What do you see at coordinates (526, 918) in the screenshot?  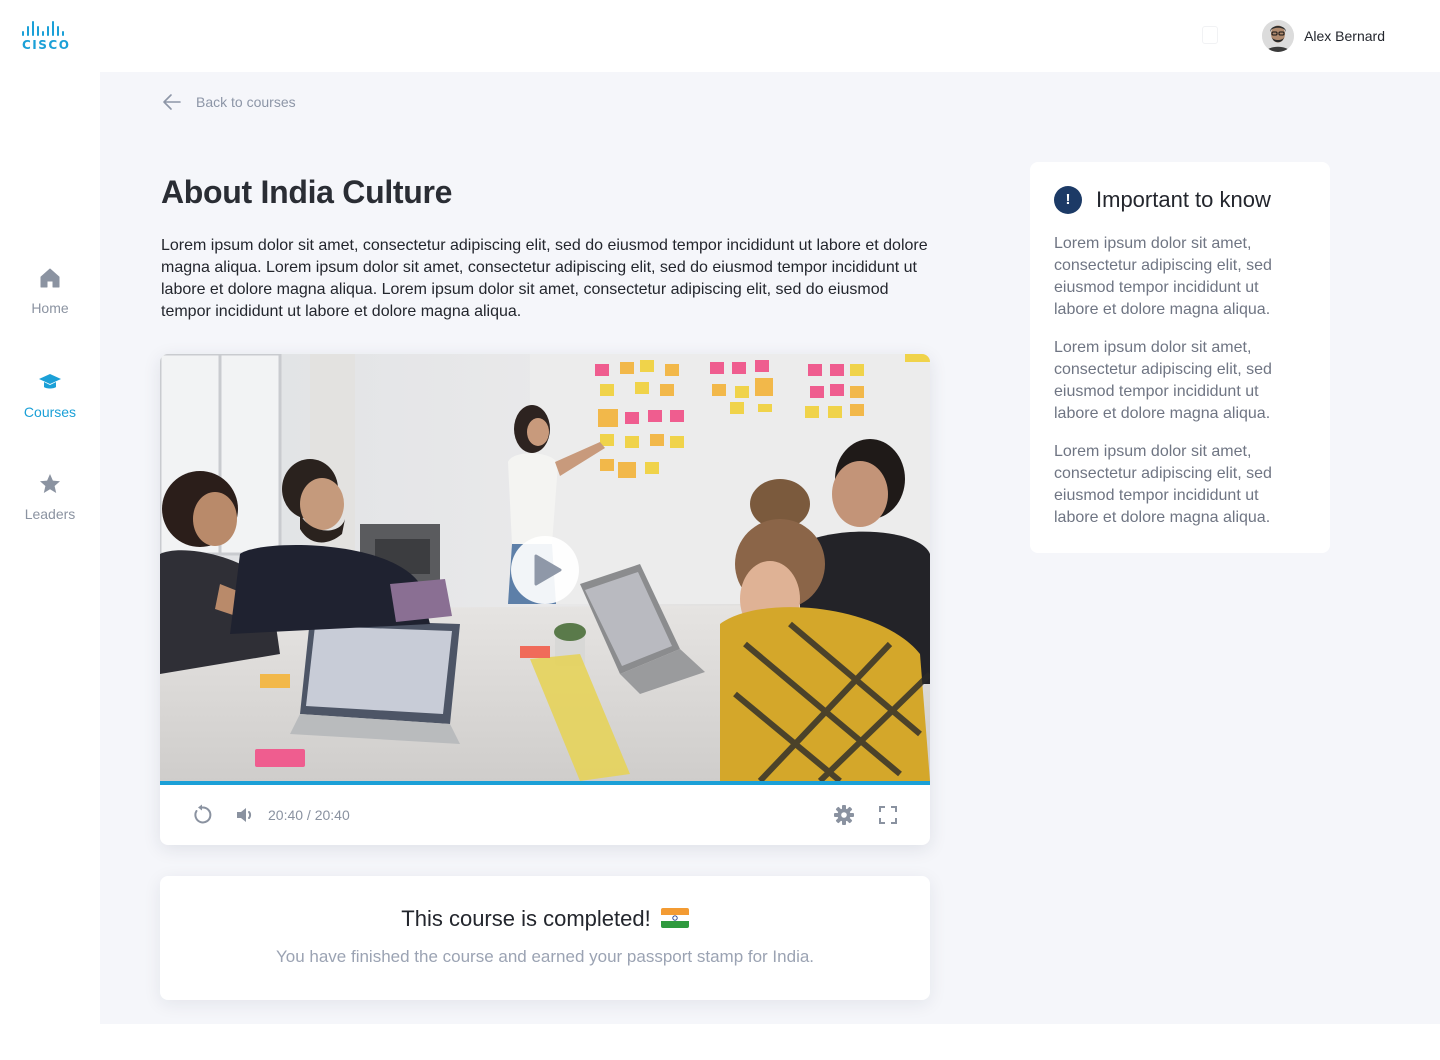 I see `completion-title: This course is completed!` at bounding box center [526, 918].